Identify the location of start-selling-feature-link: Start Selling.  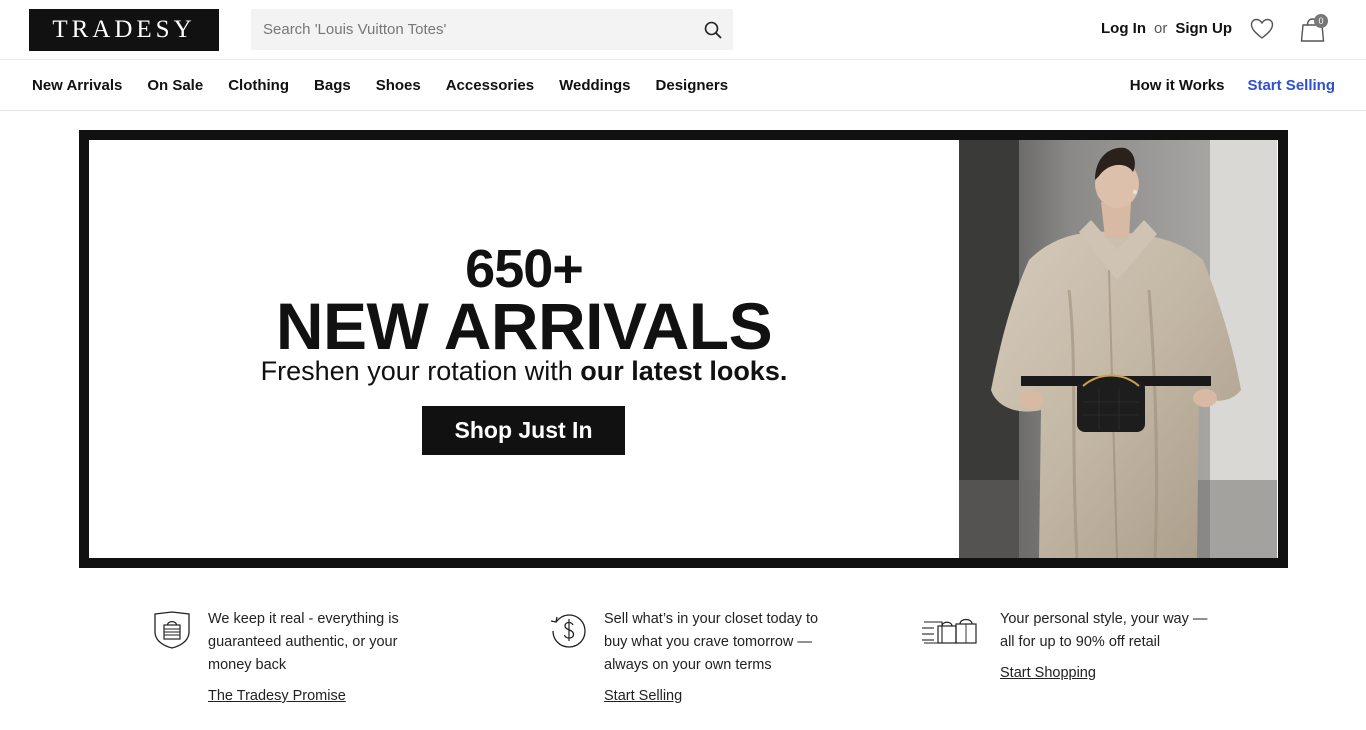
(643, 696).